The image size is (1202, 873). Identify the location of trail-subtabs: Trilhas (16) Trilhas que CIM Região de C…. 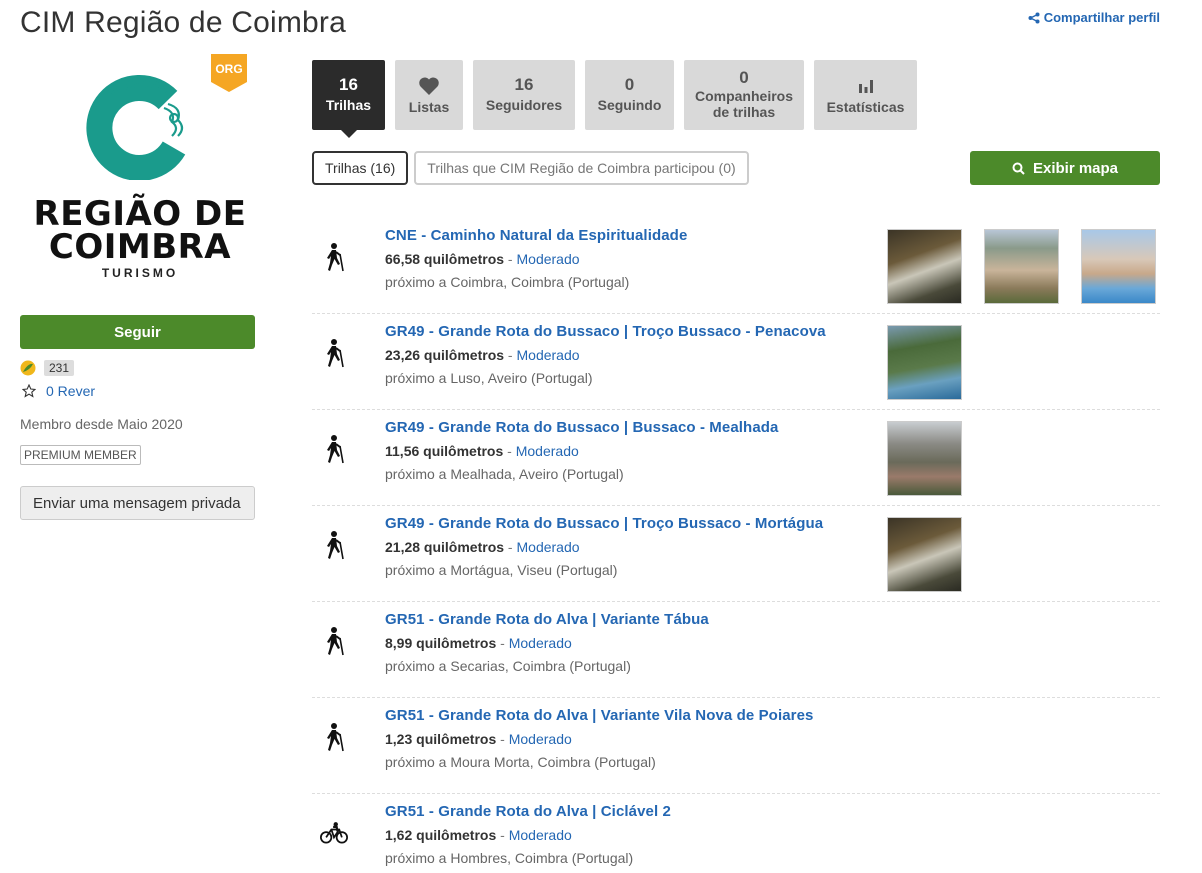
(530, 168).